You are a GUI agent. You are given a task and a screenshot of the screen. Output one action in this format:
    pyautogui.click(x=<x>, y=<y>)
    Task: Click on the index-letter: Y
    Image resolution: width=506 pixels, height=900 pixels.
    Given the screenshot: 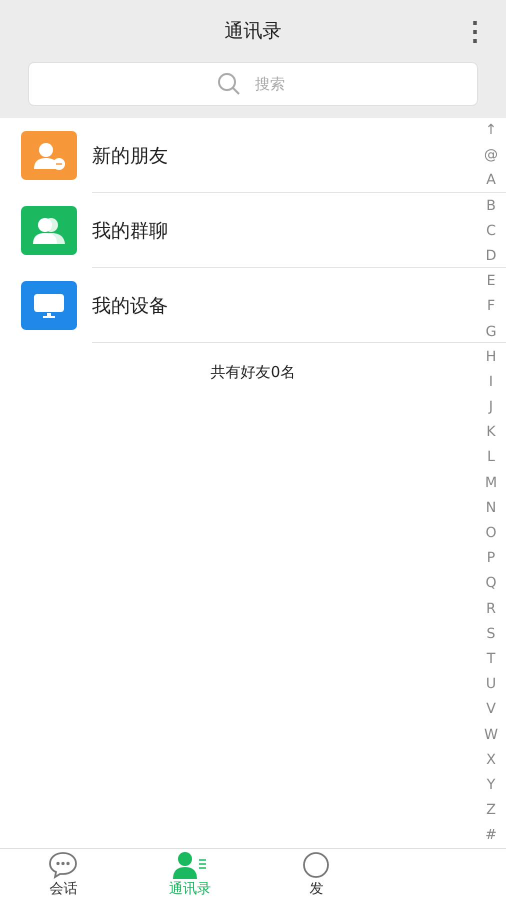 What is the action you would take?
    pyautogui.click(x=491, y=785)
    